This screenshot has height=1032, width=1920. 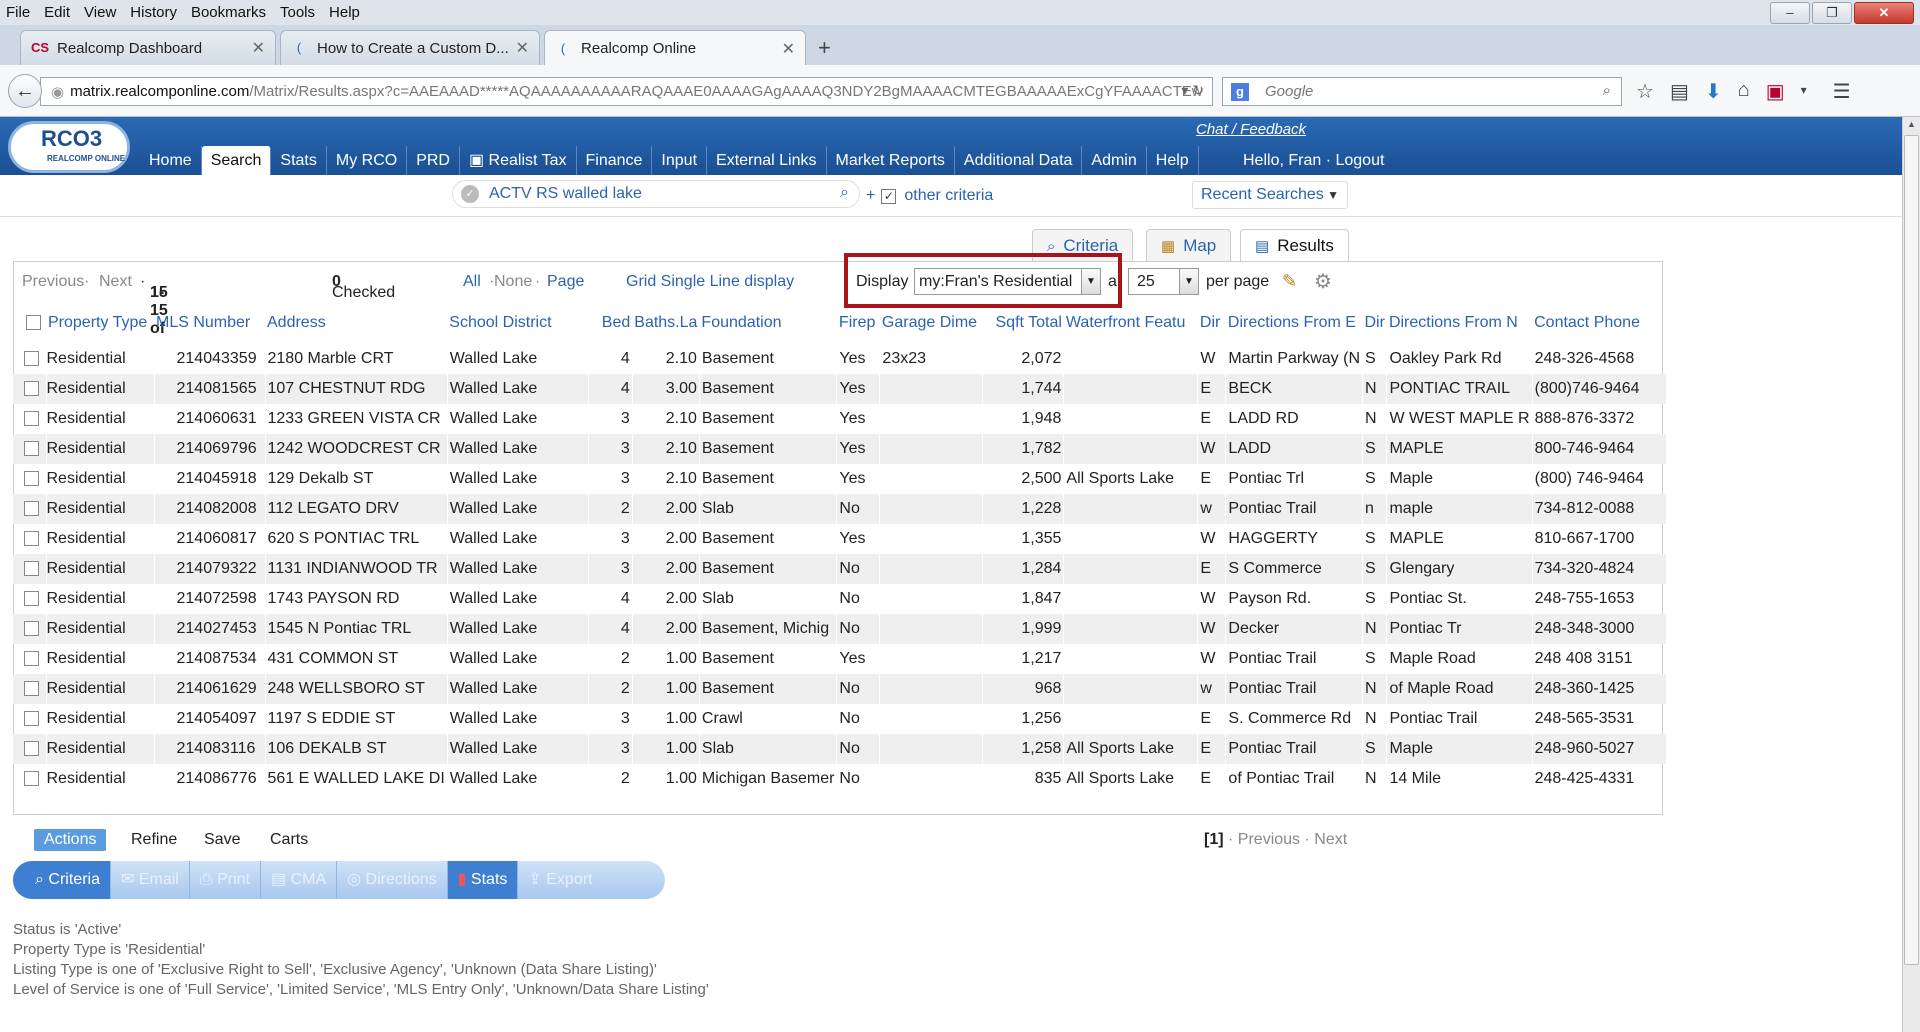 What do you see at coordinates (225, 880) in the screenshot?
I see `print-action-button: ⎙ Print` at bounding box center [225, 880].